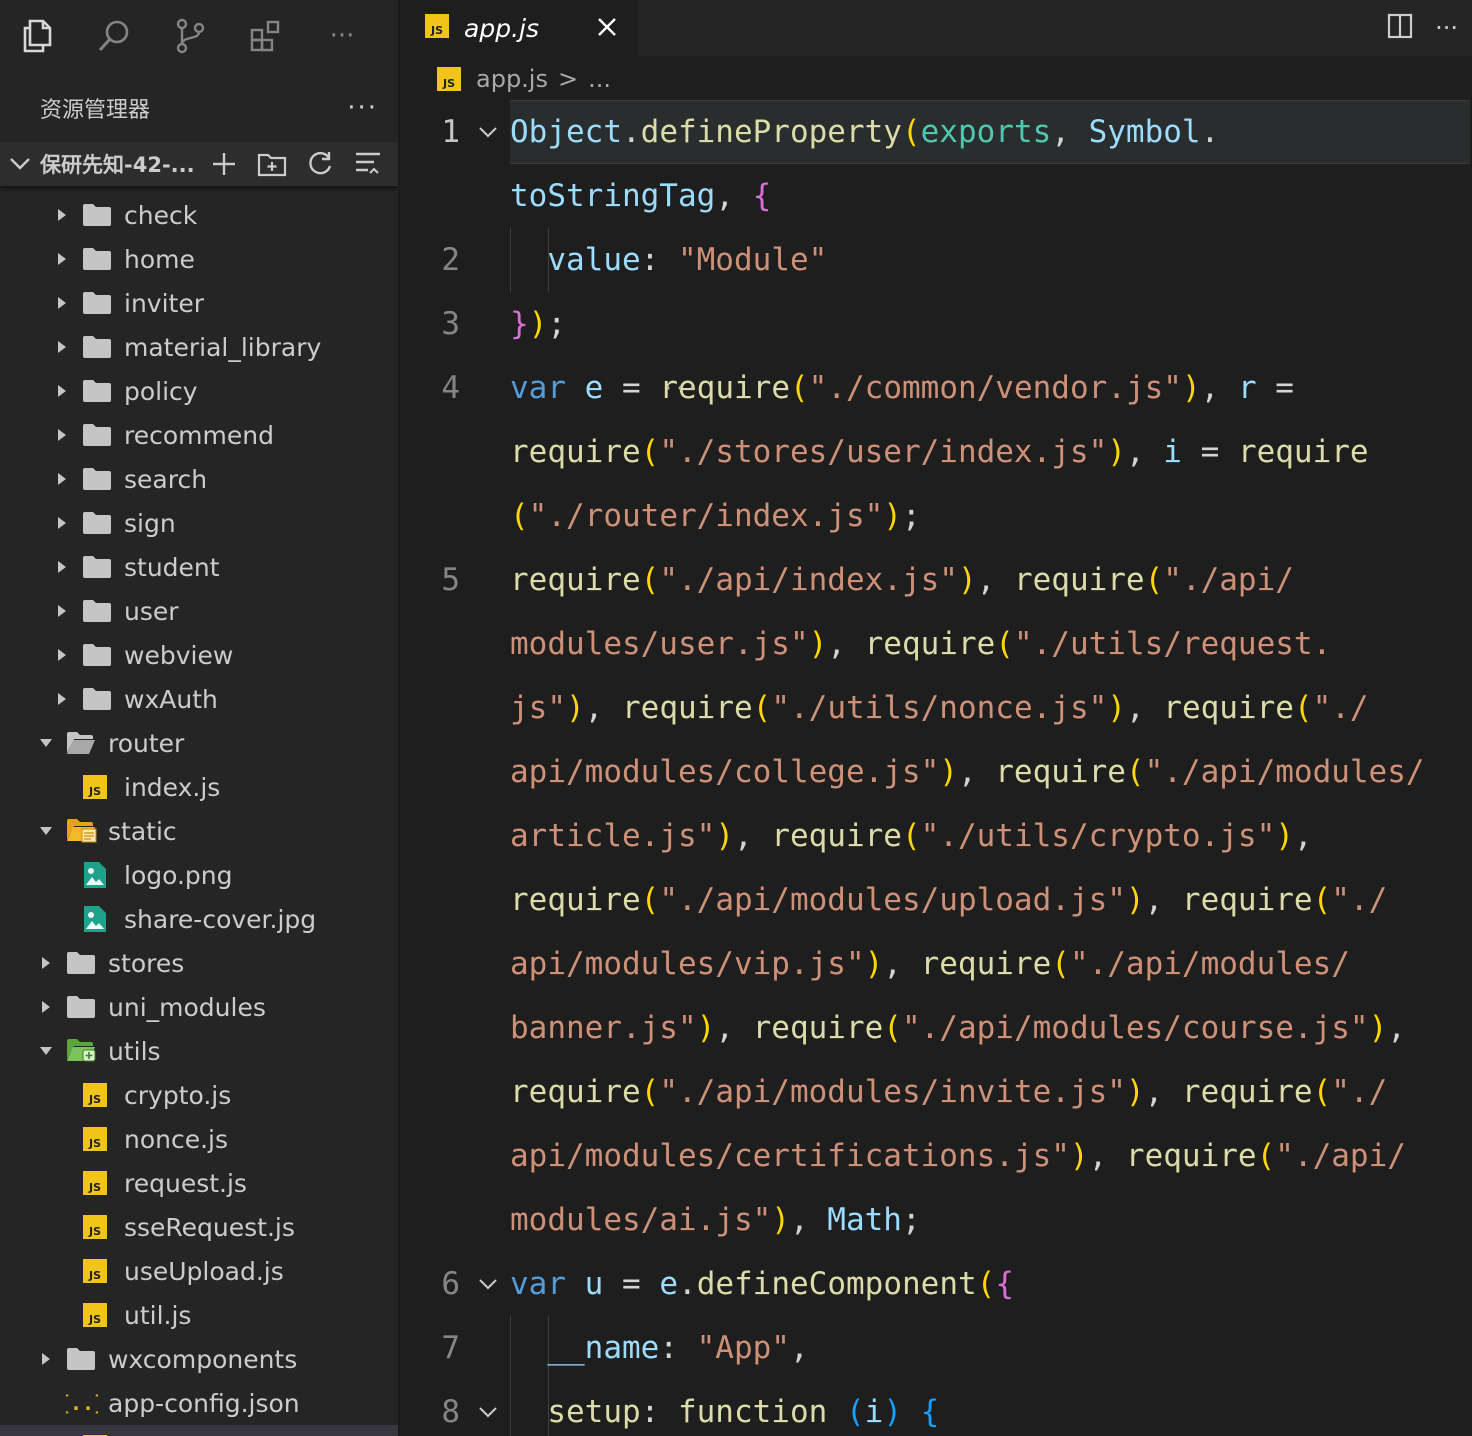  I want to click on explorer-icon, so click(38, 36).